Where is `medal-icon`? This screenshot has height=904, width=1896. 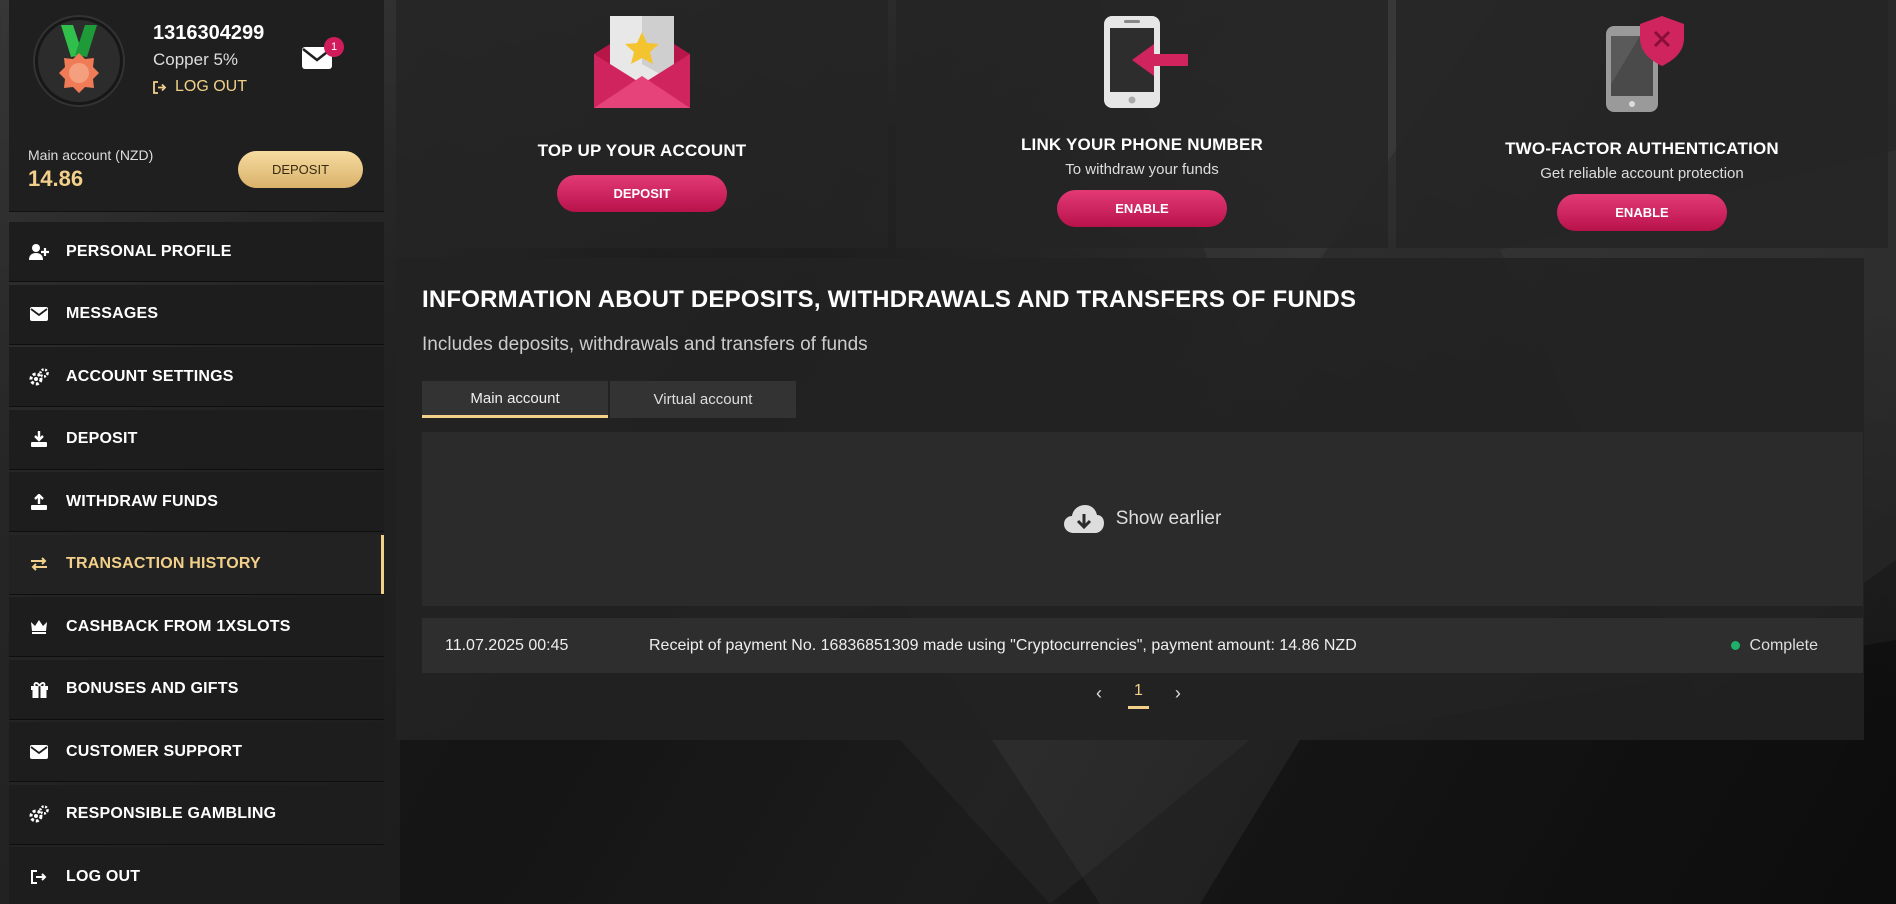 medal-icon is located at coordinates (79, 59).